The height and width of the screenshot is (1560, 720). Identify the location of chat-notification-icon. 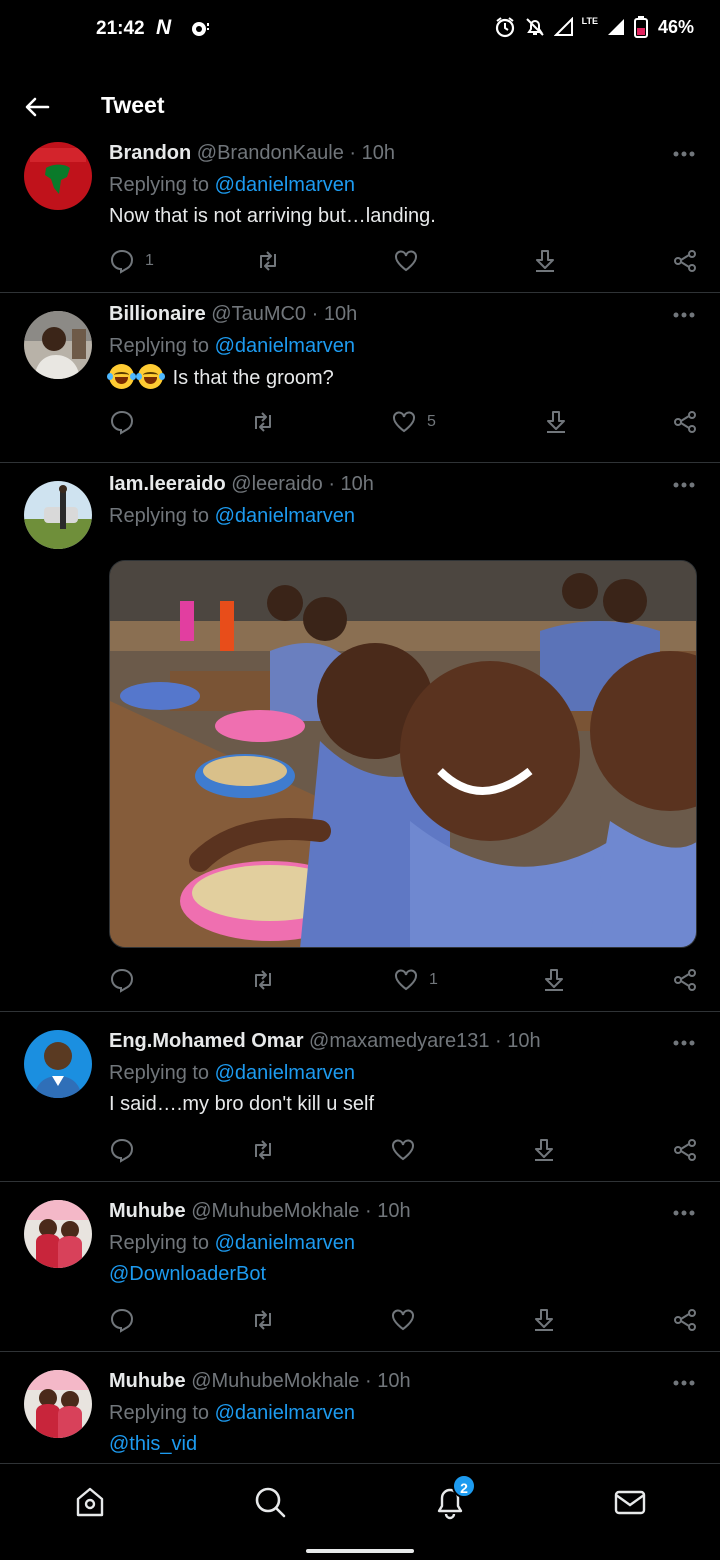
(200, 29).